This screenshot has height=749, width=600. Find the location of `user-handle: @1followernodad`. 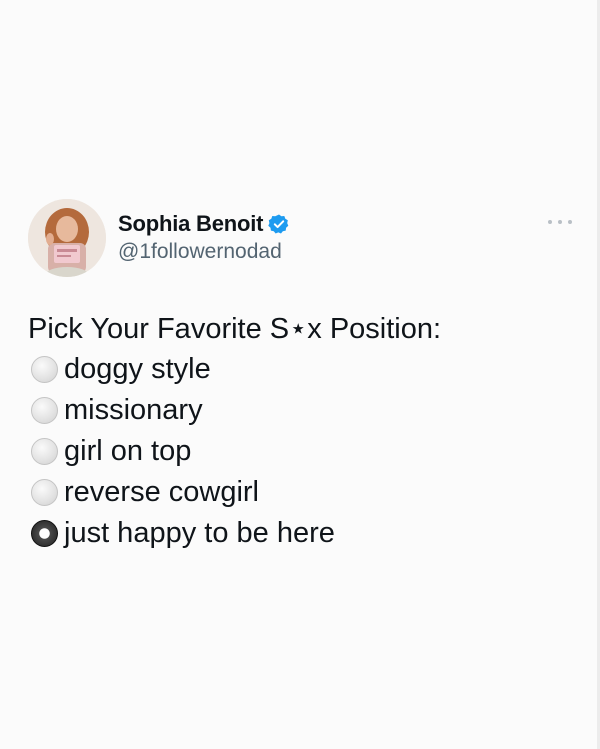

user-handle: @1followernodad is located at coordinates (200, 252).